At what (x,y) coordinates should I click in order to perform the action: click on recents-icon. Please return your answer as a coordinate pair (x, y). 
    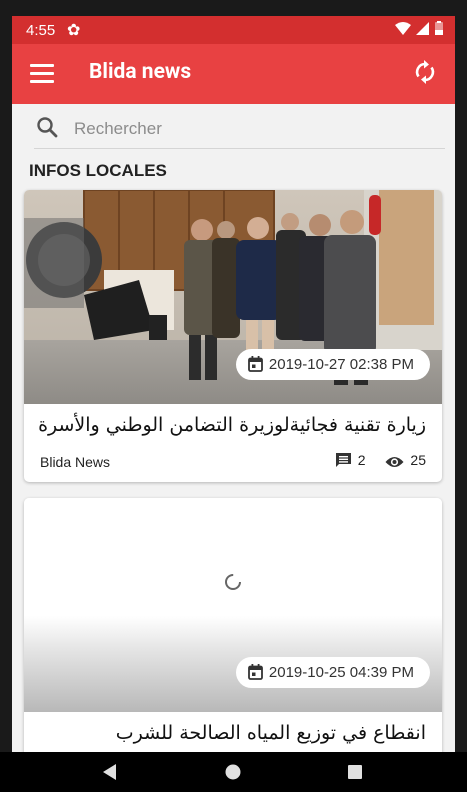
    Looking at the image, I should click on (355, 772).